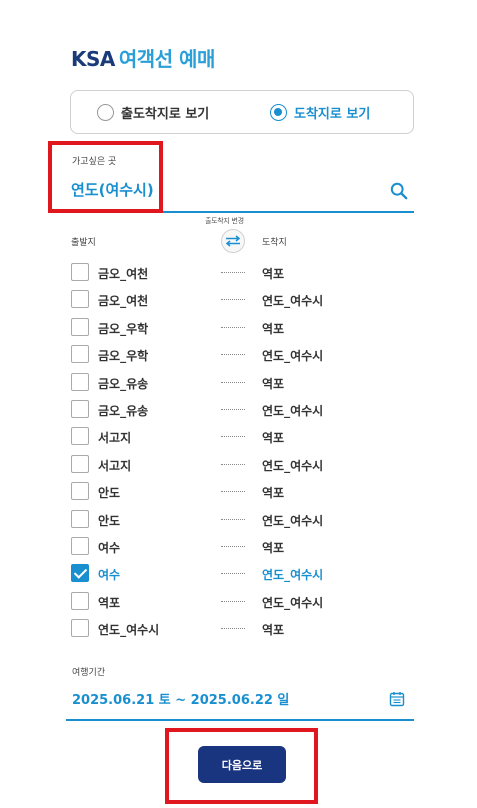 The width and height of the screenshot is (477, 808). I want to click on swap-arrows-icon, so click(233, 241).